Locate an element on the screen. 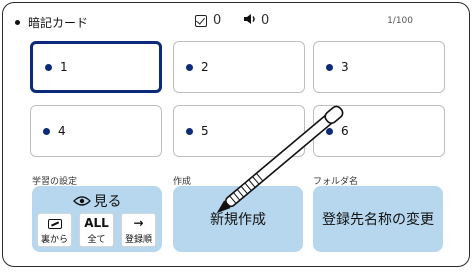 The image size is (474, 272). app-title: 暗記カード is located at coordinates (51, 22).